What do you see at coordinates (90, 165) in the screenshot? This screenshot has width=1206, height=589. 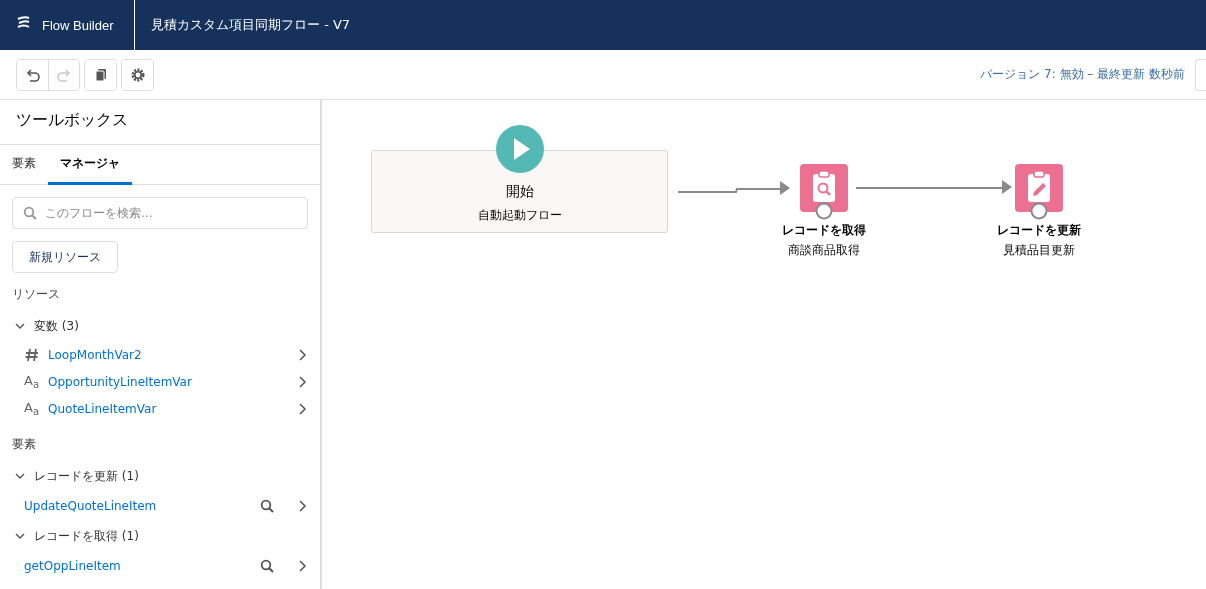 I see `tab: マネージャ` at bounding box center [90, 165].